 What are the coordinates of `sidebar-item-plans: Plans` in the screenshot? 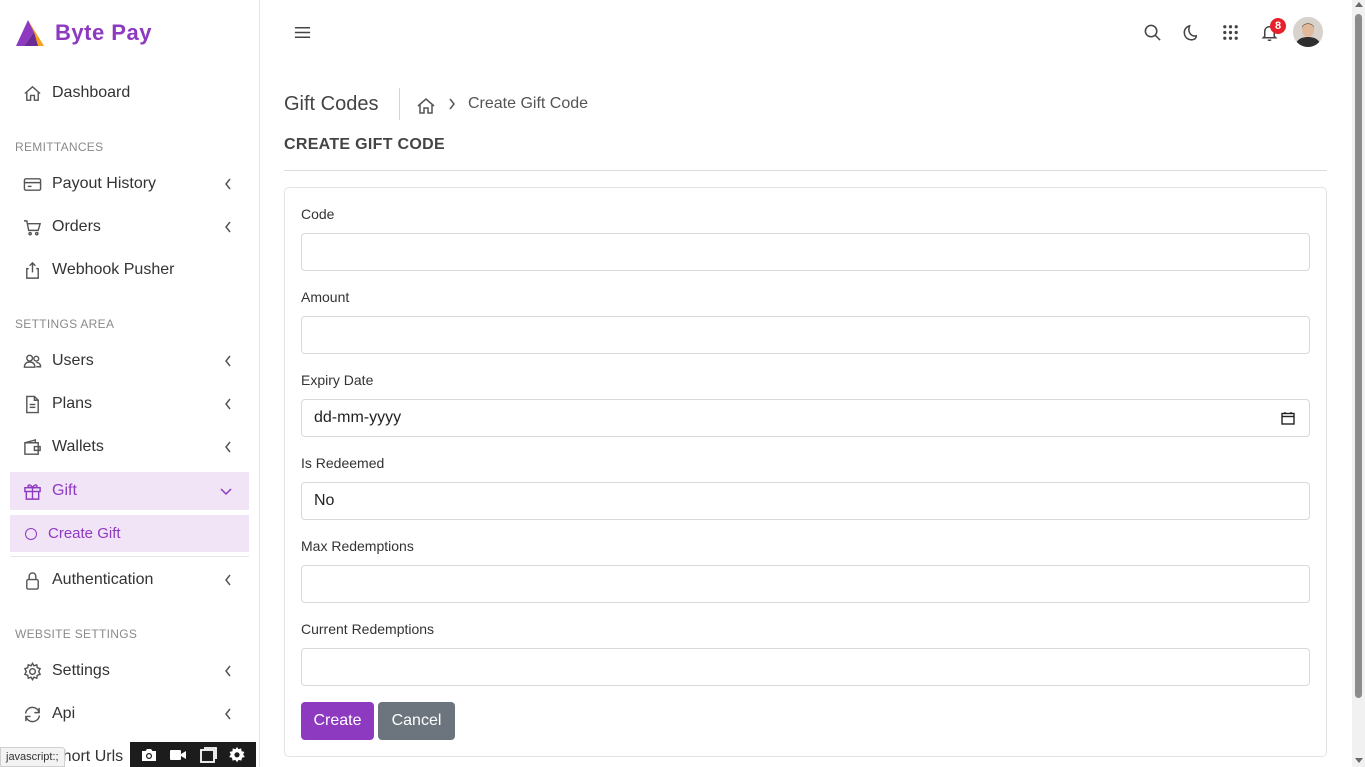 It's located at (129, 404).